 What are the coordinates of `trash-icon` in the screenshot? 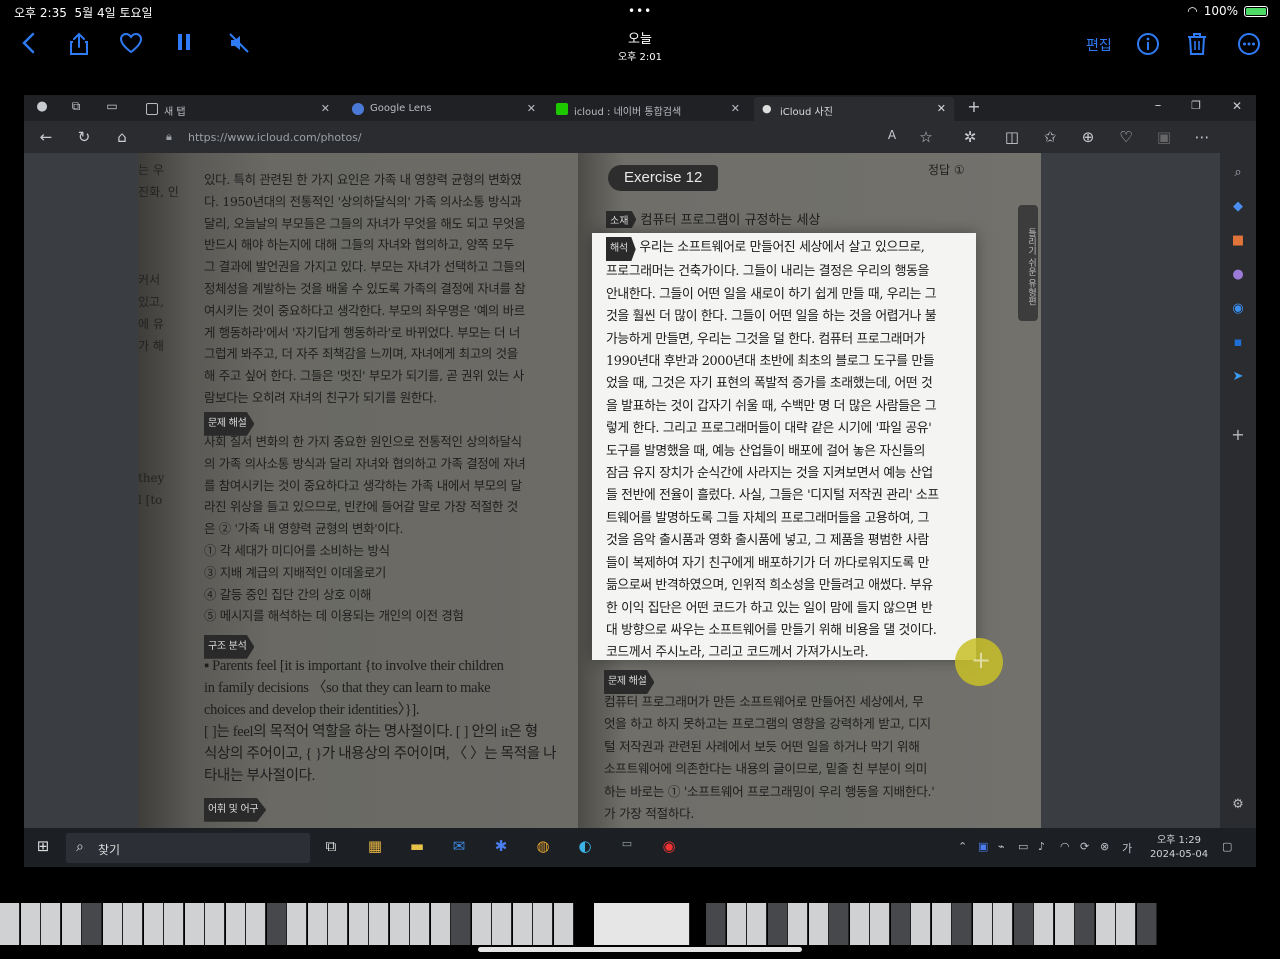 It's located at (1197, 47).